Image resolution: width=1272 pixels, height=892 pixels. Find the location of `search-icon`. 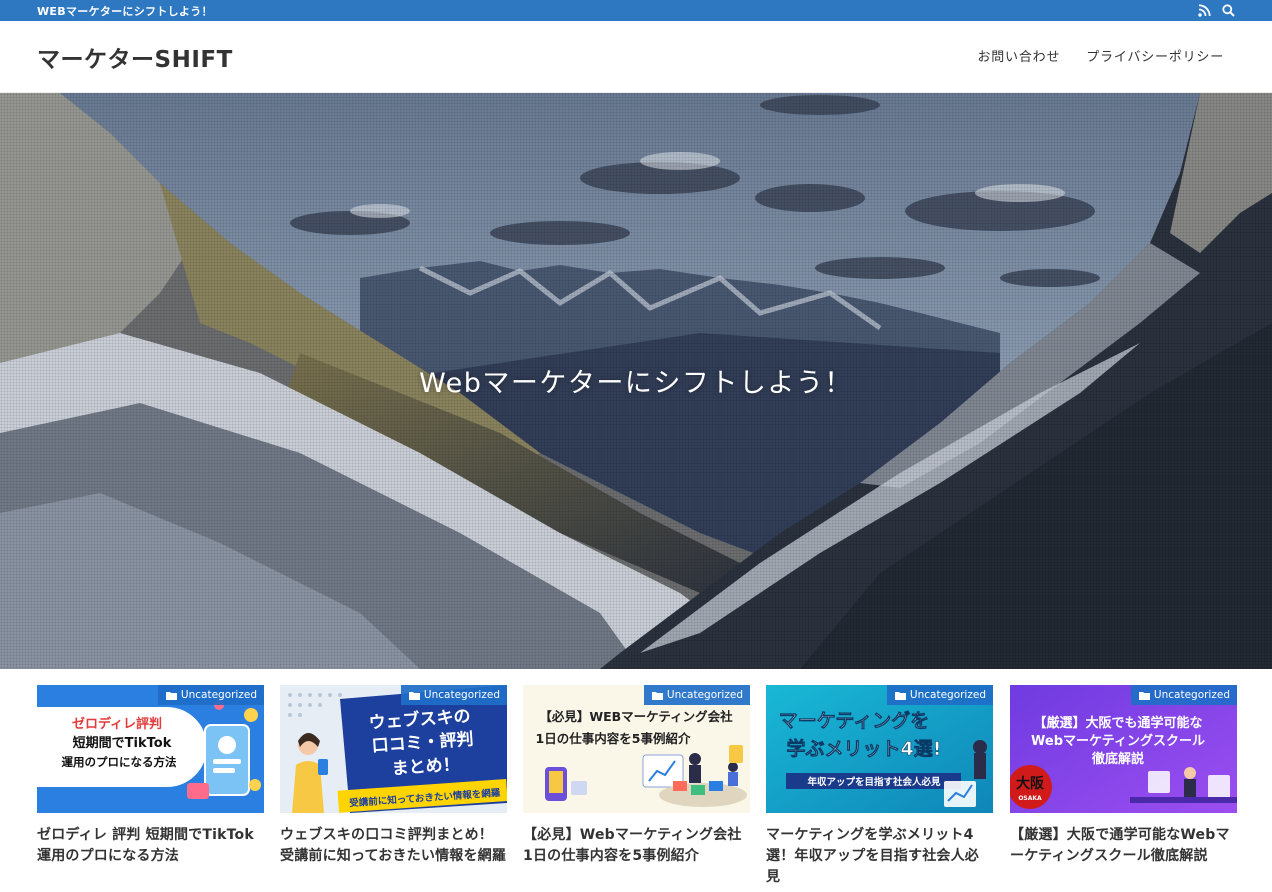

search-icon is located at coordinates (1228, 10).